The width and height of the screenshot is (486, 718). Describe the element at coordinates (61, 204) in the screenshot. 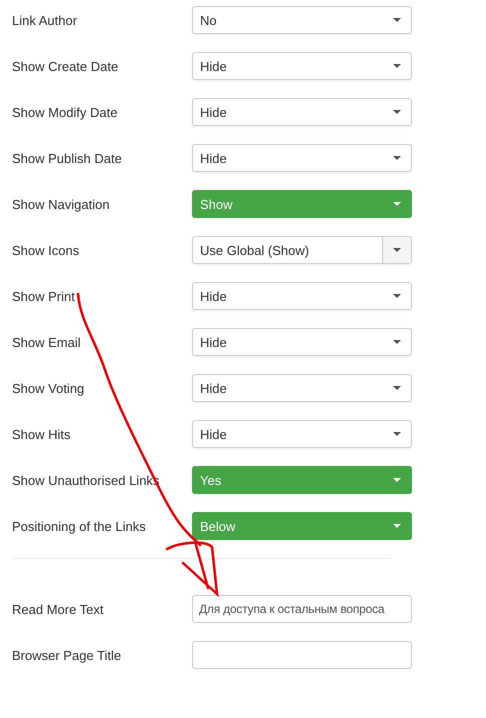

I see `field-label: Show Navigation` at that location.